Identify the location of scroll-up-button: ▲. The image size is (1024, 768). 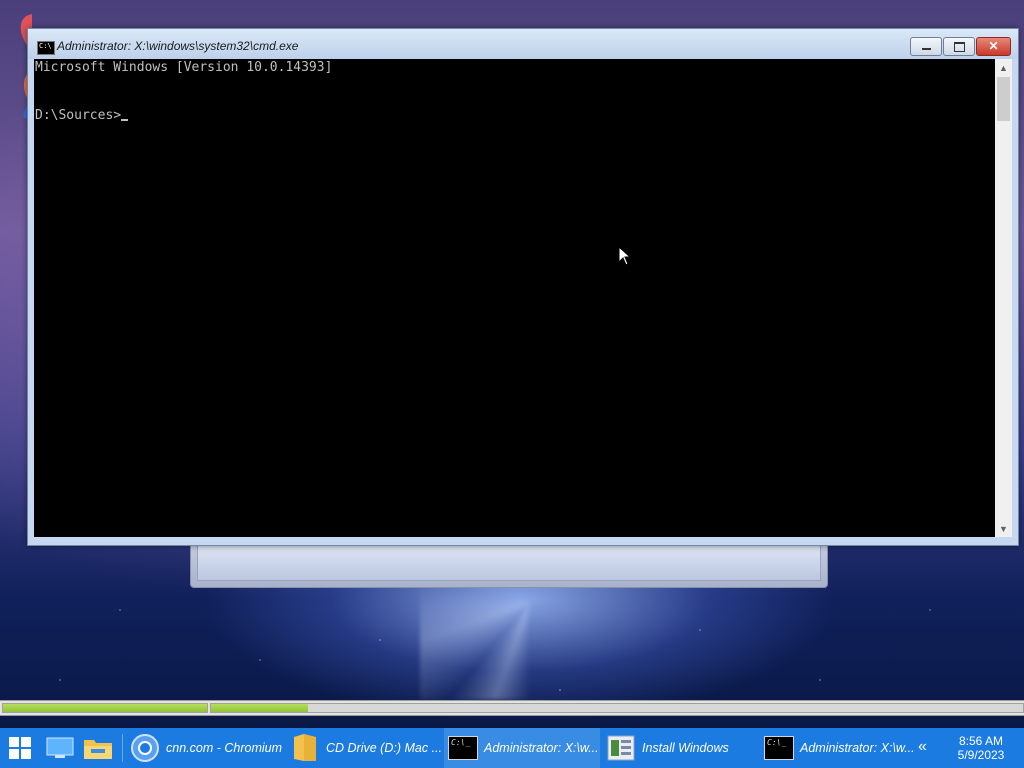
(1003, 67).